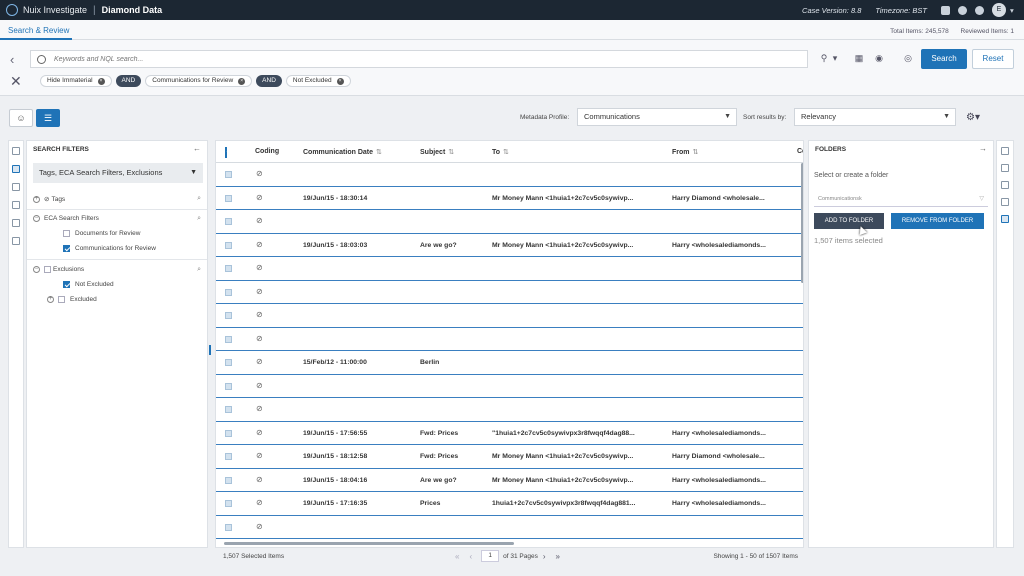 This screenshot has height=576, width=1024. I want to click on filter-chip: Hide Immaterial ×, so click(76, 81).